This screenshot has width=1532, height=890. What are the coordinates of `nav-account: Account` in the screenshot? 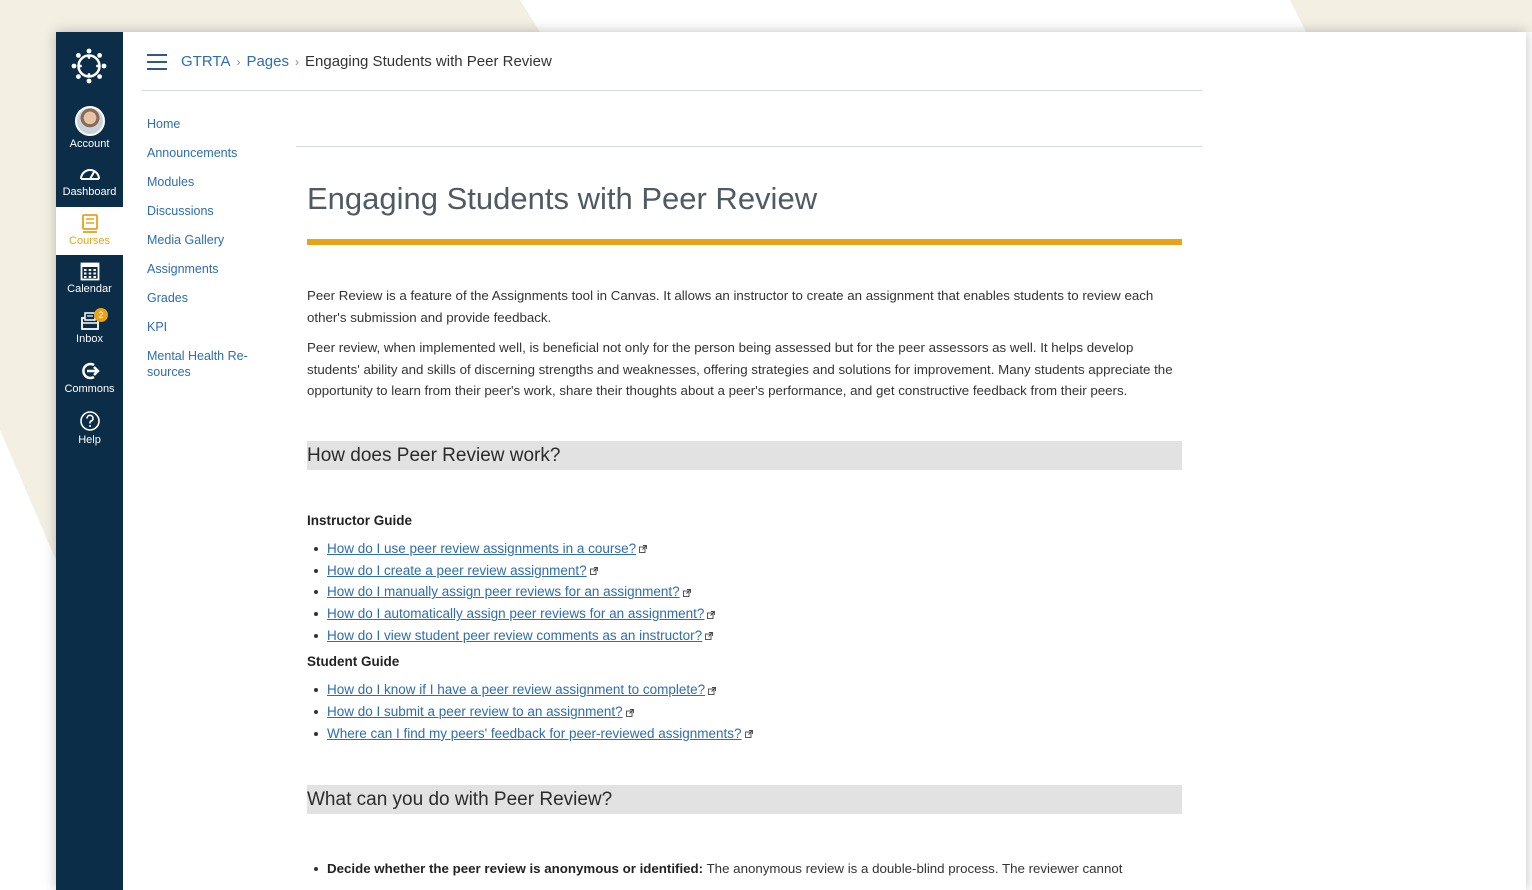 It's located at (89, 131).